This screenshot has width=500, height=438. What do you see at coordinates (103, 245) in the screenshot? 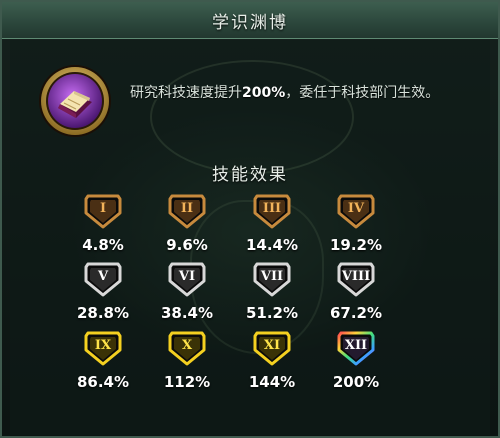
I see `level-value: 4.8%` at bounding box center [103, 245].